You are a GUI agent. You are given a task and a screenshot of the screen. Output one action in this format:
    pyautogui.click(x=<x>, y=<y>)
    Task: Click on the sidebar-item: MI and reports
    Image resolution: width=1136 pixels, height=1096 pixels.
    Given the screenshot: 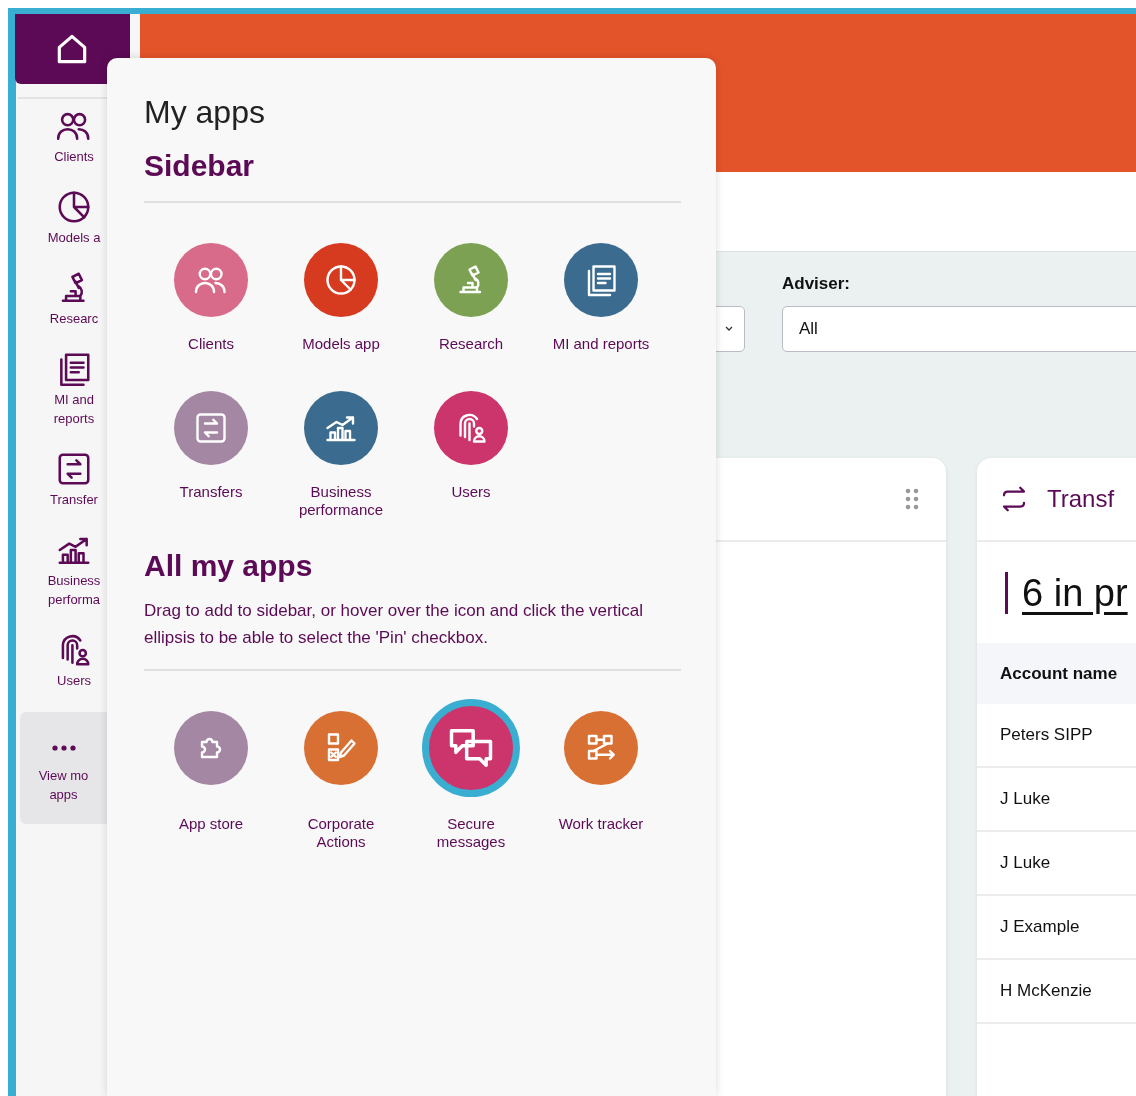 What is the action you would take?
    pyautogui.click(x=74, y=389)
    